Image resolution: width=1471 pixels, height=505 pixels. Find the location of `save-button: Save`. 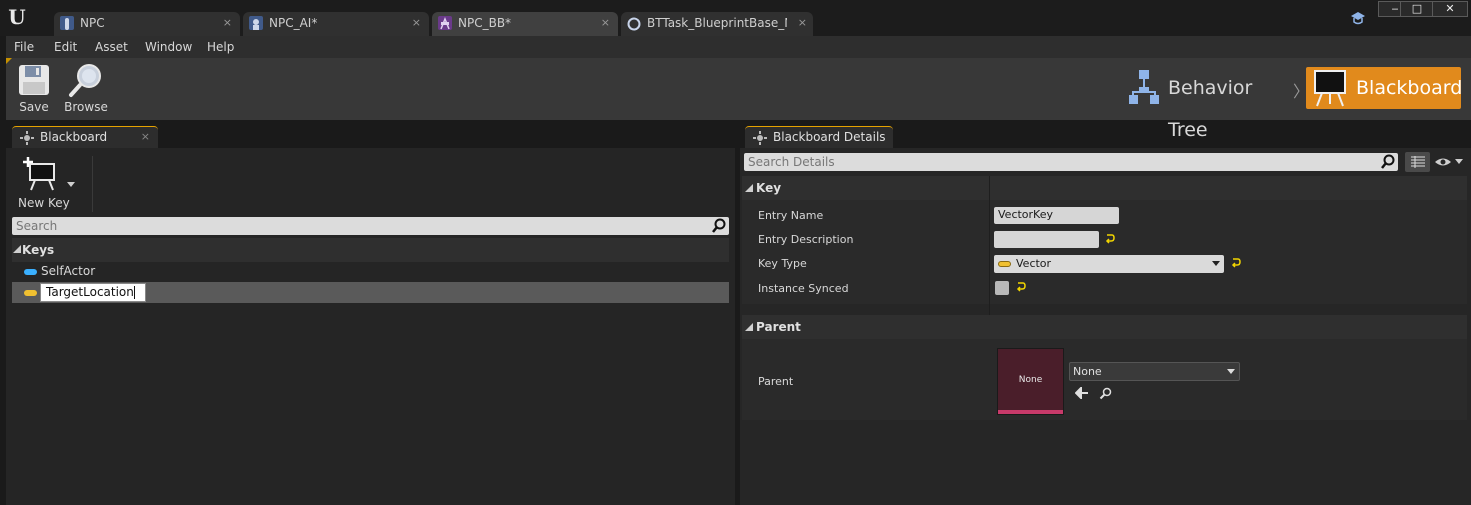

save-button: Save is located at coordinates (34, 90).